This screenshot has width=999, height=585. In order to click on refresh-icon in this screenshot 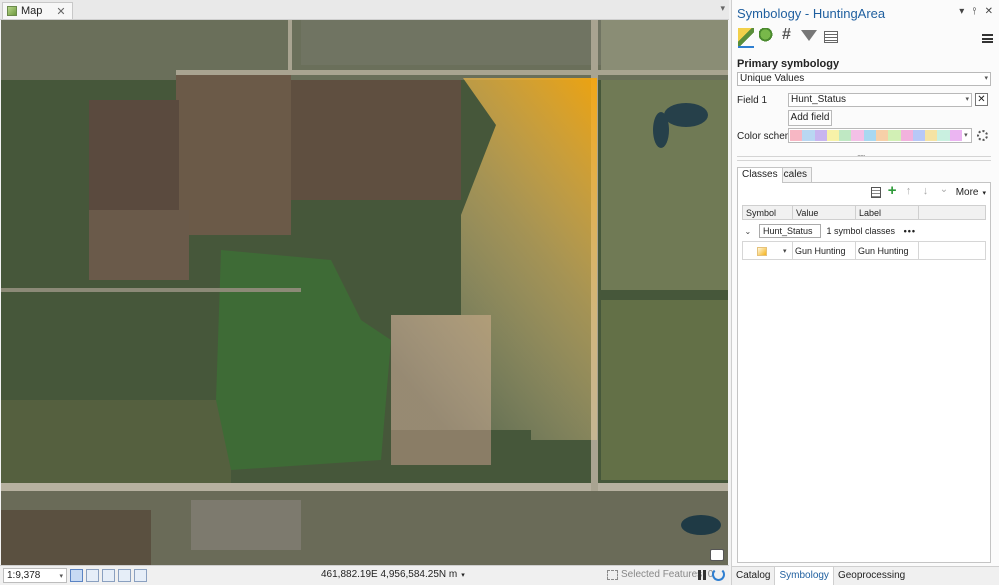, I will do `click(718, 574)`.